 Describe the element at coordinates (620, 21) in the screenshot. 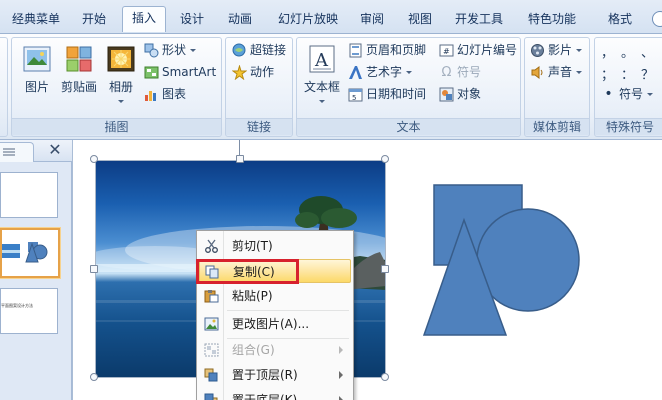

I see `tab-format: 格式` at that location.